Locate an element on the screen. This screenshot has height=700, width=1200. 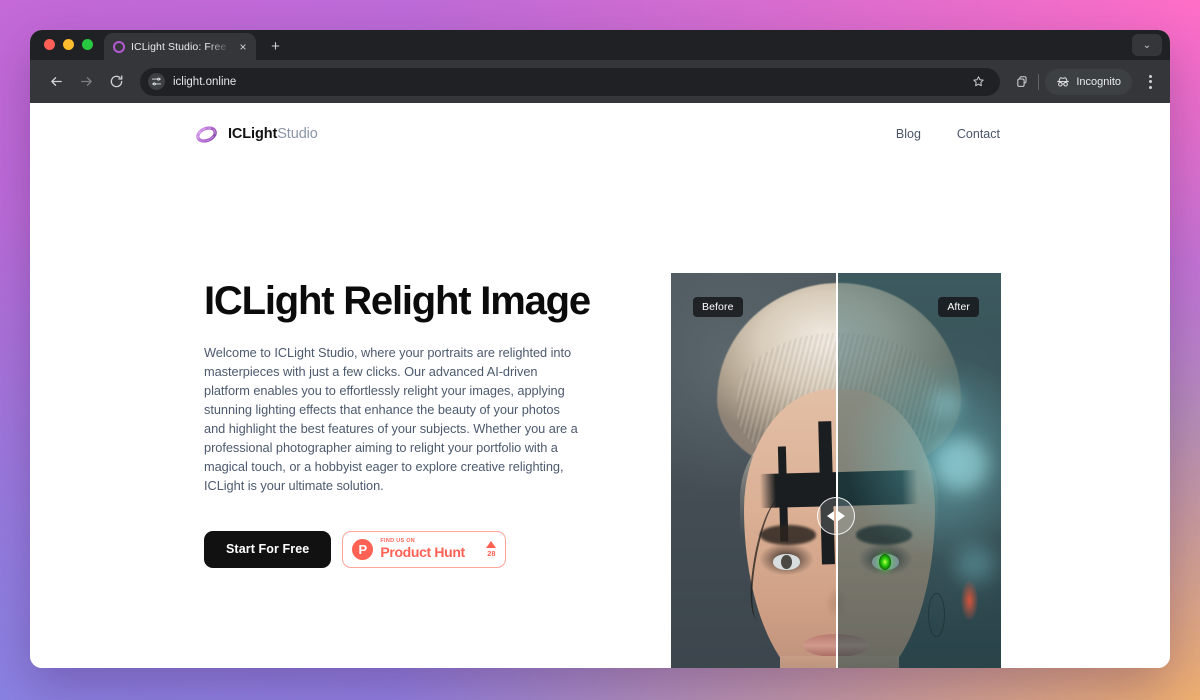
omnibox-actions is located at coordinates (979, 82).